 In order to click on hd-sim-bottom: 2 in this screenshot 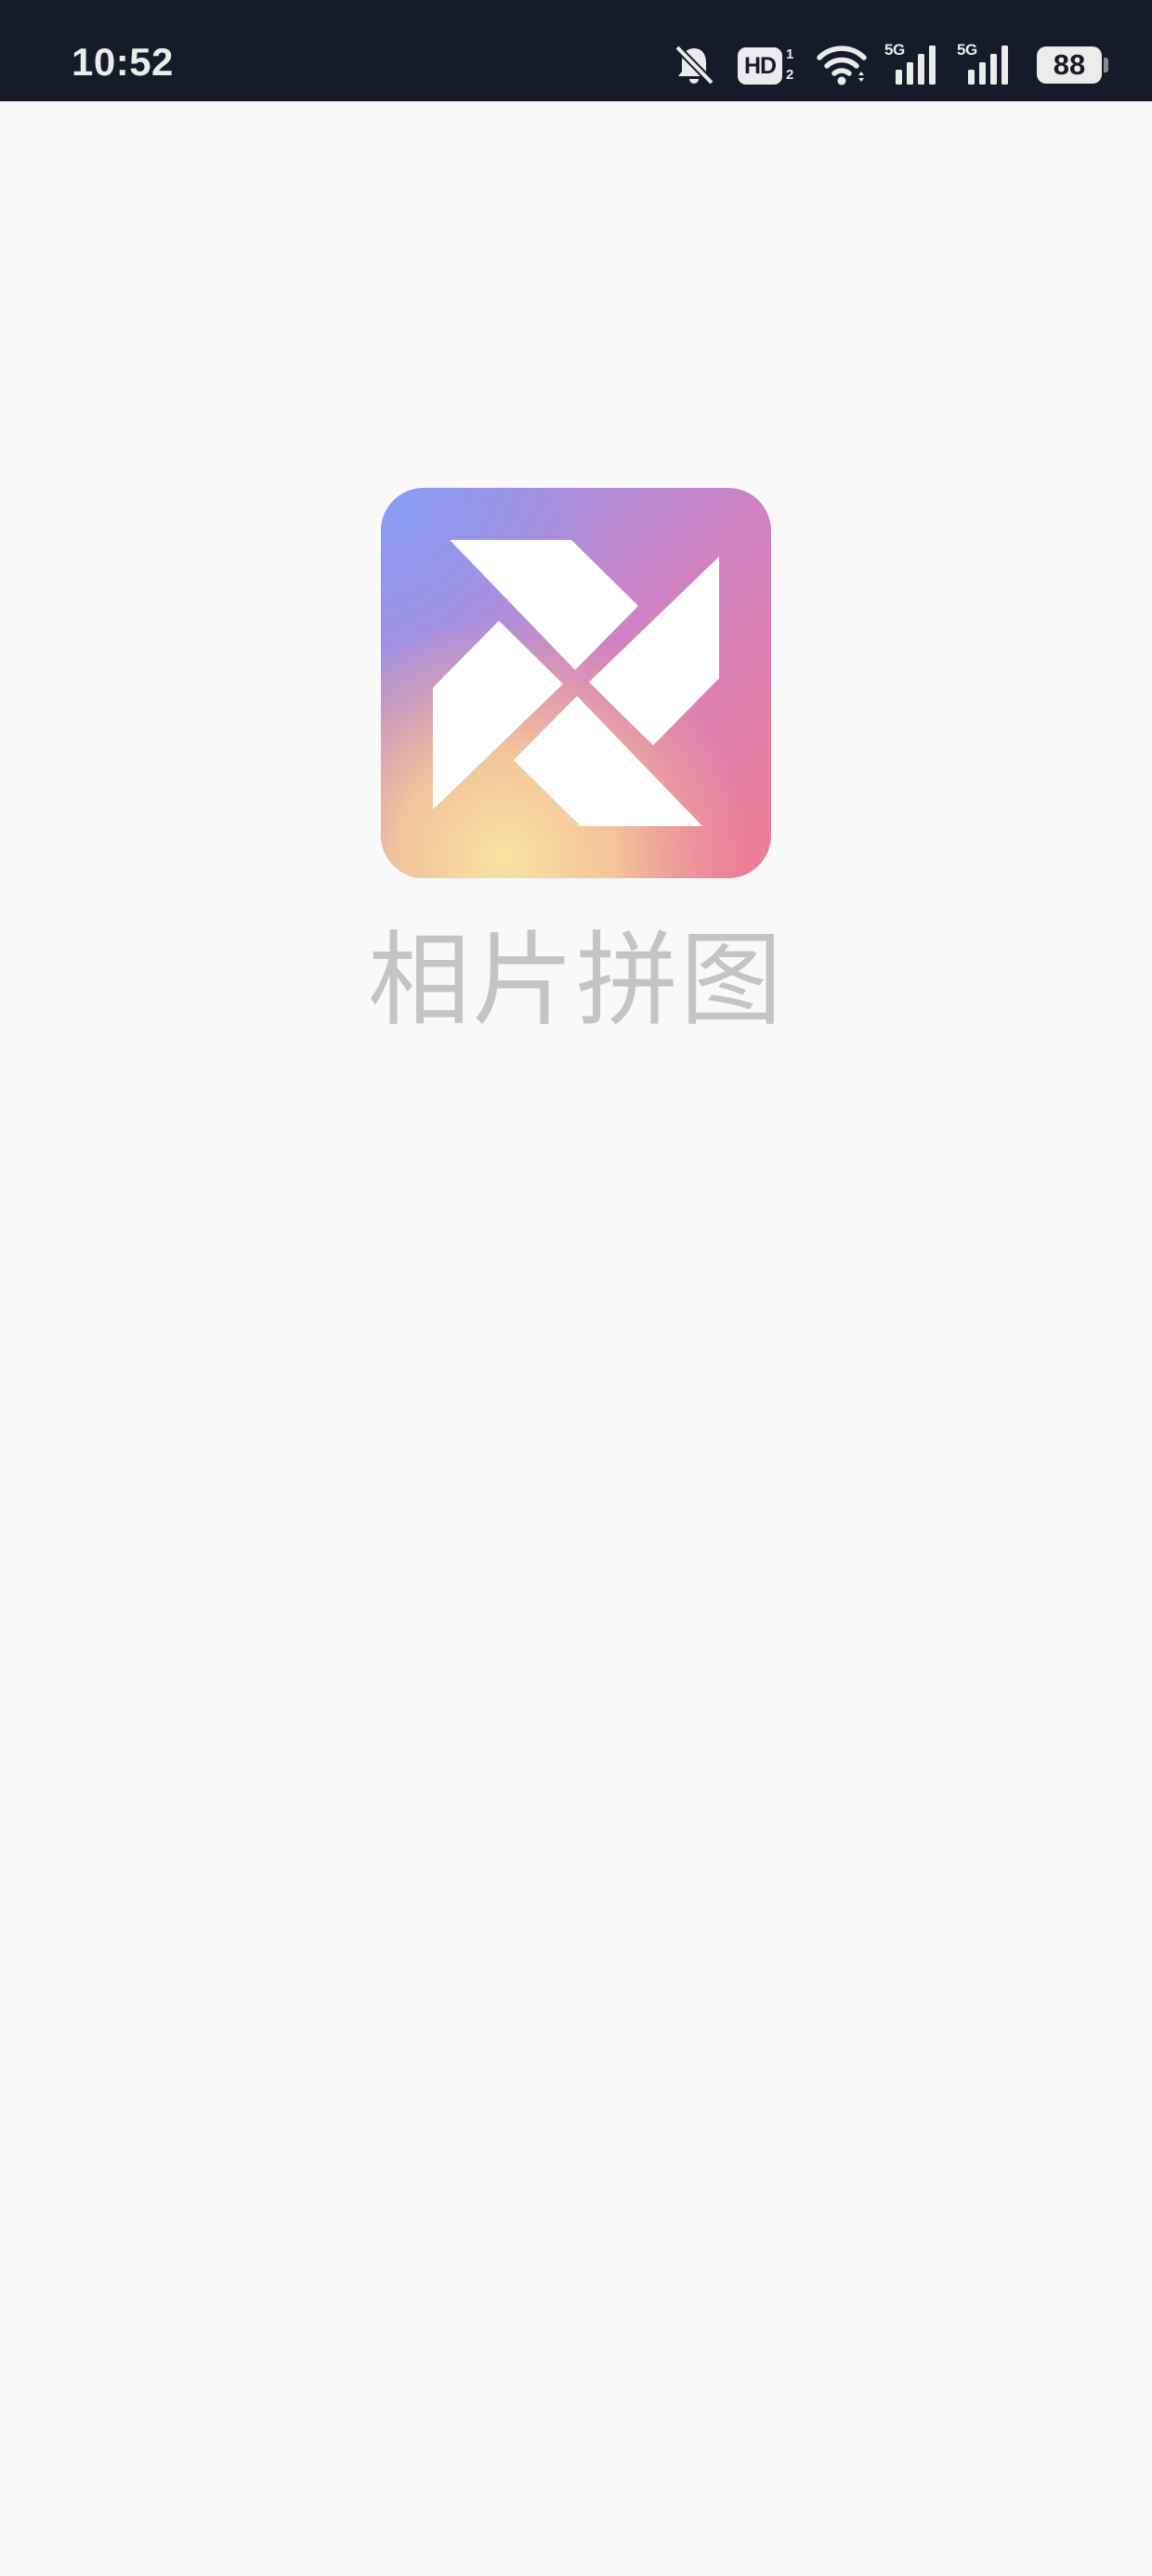, I will do `click(790, 75)`.